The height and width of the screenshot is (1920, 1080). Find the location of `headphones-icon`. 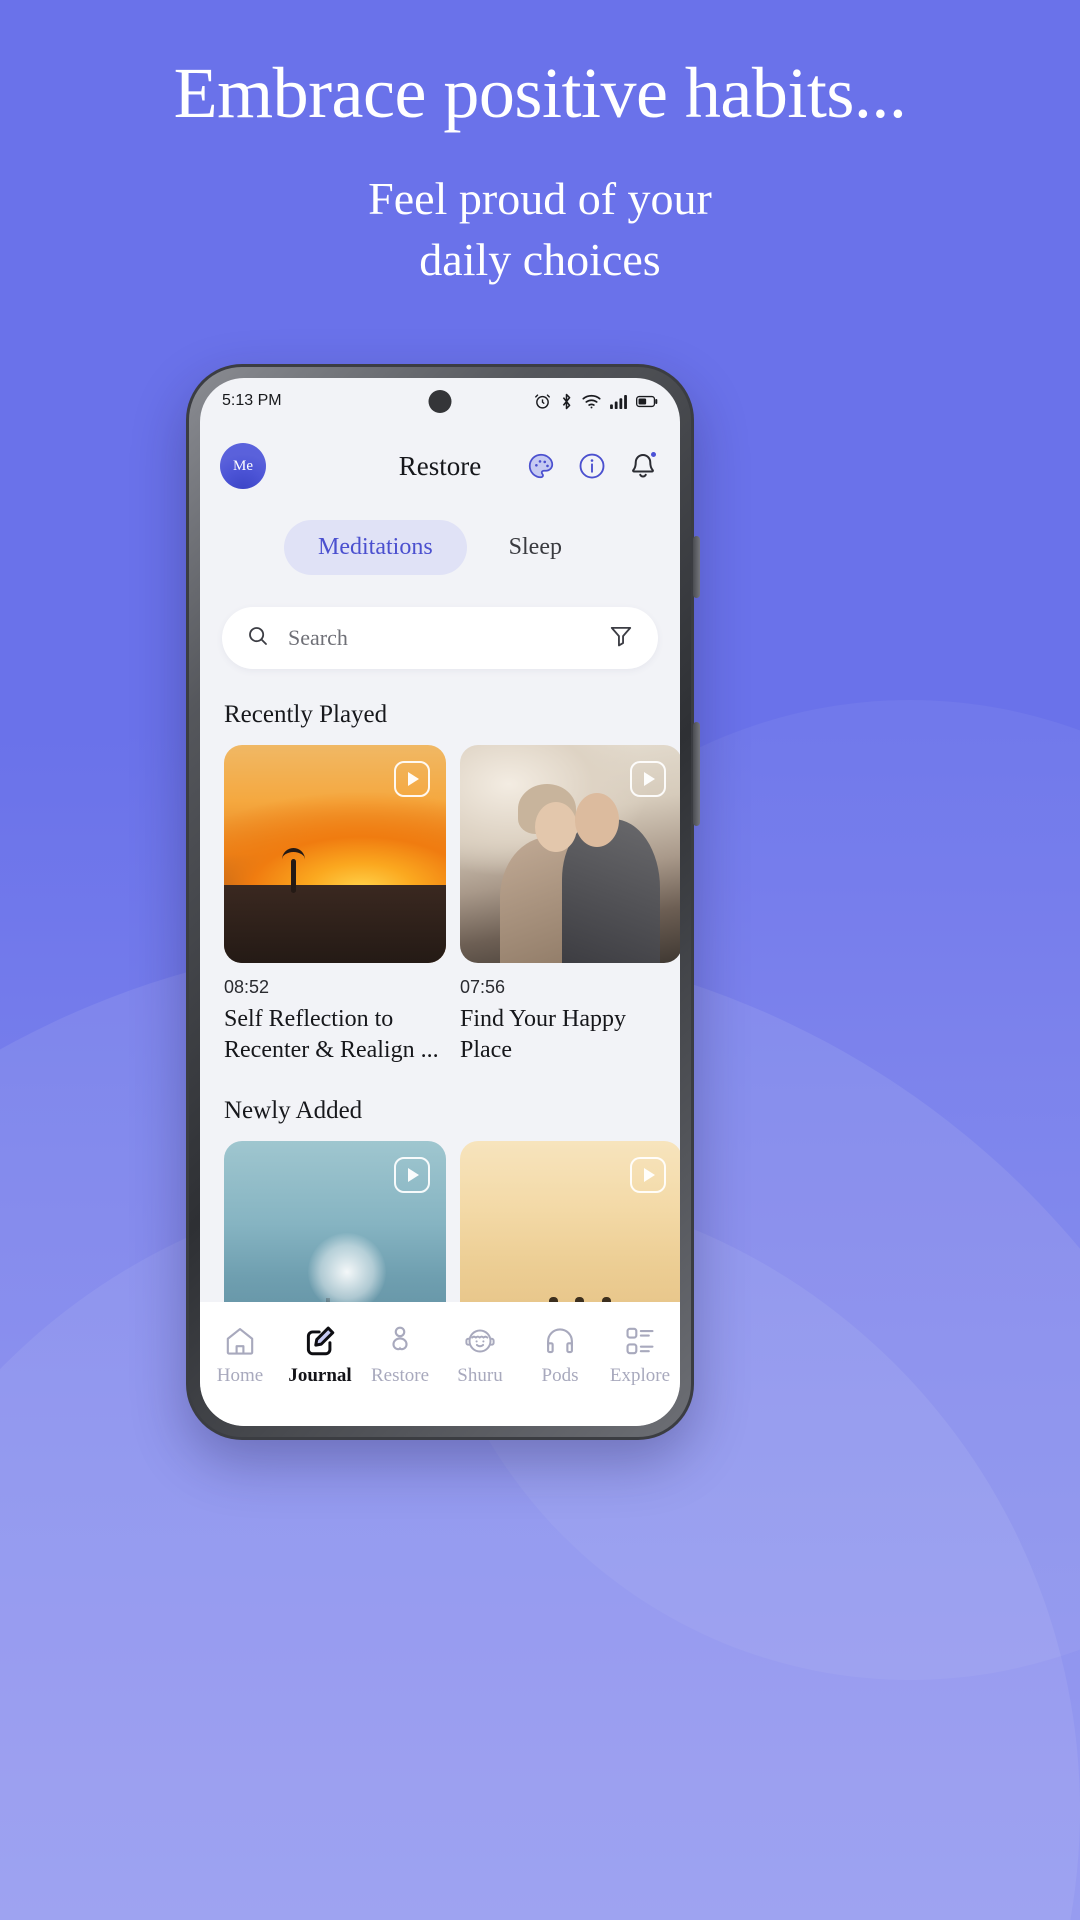

headphones-icon is located at coordinates (560, 1341).